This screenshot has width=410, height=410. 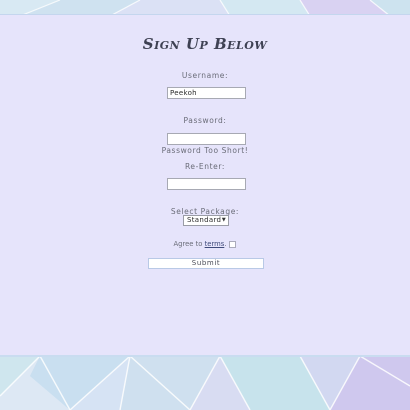 I want to click on password-input, so click(x=206, y=139).